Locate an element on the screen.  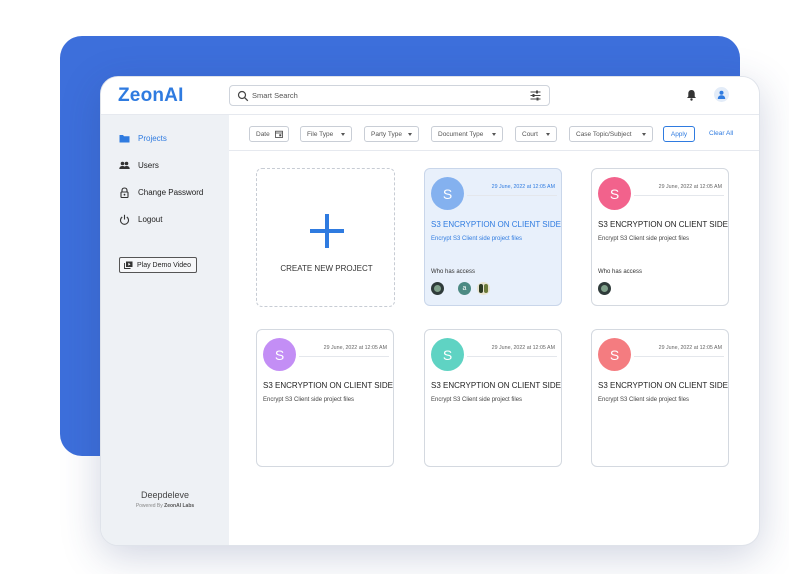
powered-by-brand: ZeonAI Labs is located at coordinates (179, 506).